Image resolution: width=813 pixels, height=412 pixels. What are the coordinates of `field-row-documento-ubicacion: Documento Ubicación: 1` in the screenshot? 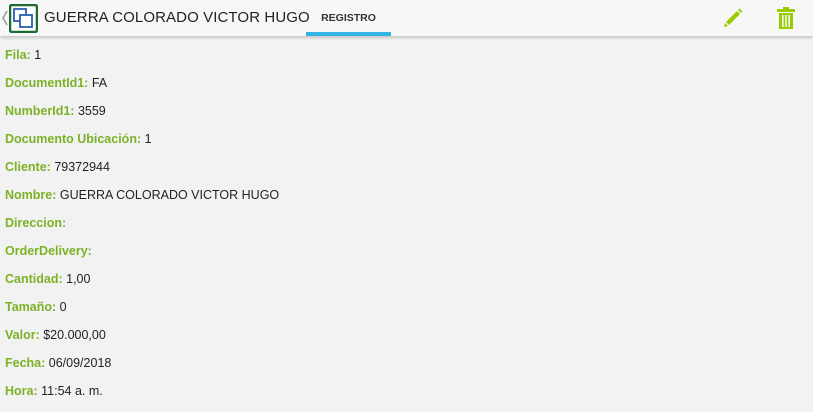 It's located at (405, 146).